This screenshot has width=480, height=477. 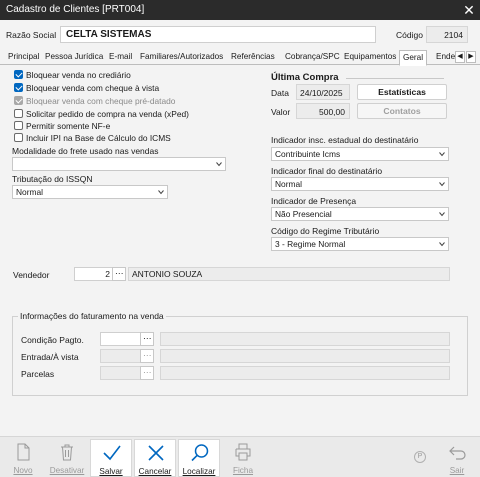 What do you see at coordinates (101, 101) in the screenshot?
I see `checkbox-label: Bloquear venda com cheque pré-datado` at bounding box center [101, 101].